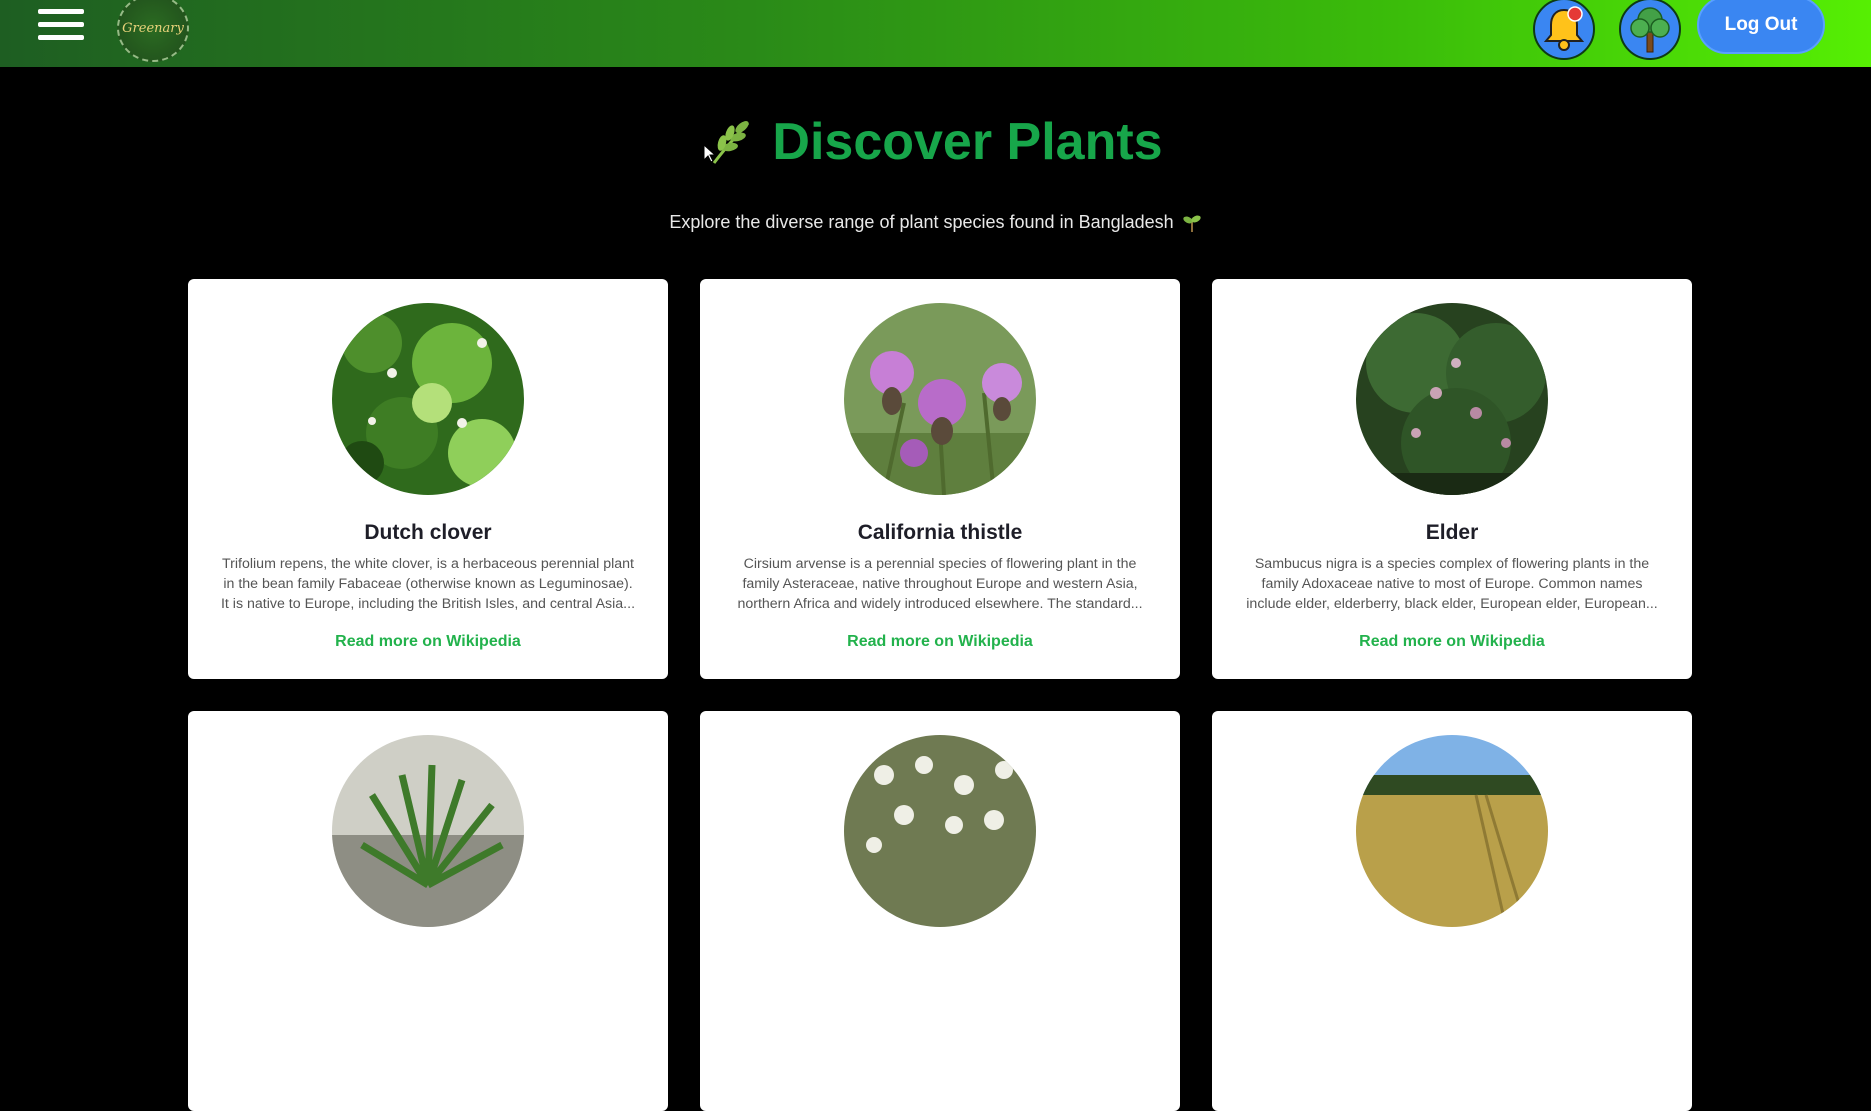 This screenshot has height=1111, width=1871. Describe the element at coordinates (1191, 223) in the screenshot. I see `seedling-icon` at that location.